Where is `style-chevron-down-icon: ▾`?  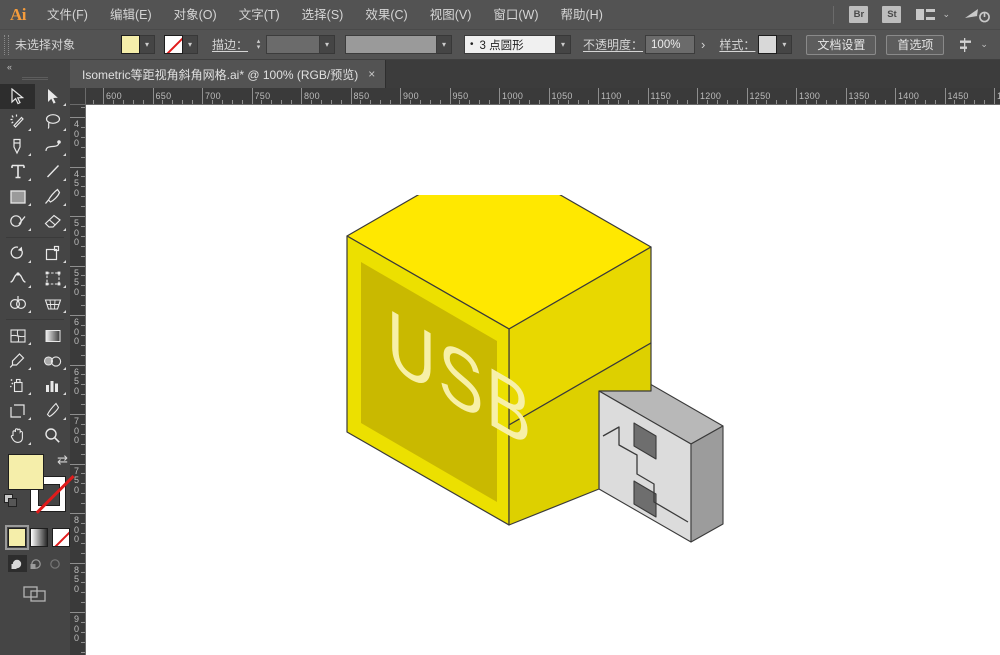 style-chevron-down-icon: ▾ is located at coordinates (785, 44).